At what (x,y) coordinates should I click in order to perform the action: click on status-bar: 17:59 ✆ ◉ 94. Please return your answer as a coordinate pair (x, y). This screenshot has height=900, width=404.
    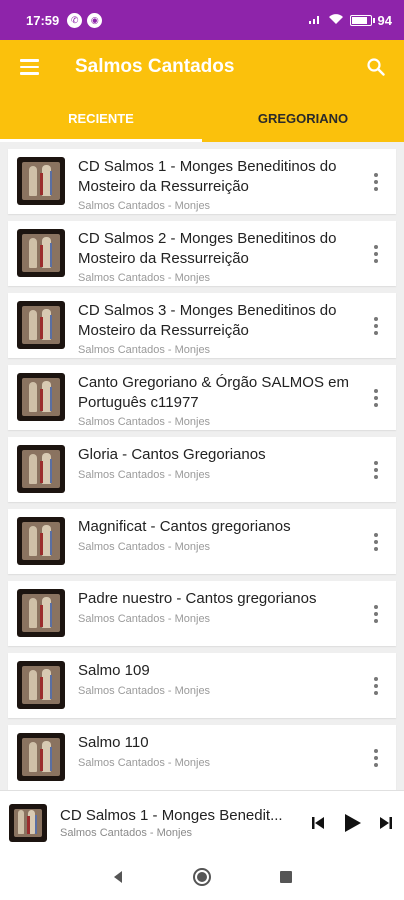
    Looking at the image, I should click on (202, 20).